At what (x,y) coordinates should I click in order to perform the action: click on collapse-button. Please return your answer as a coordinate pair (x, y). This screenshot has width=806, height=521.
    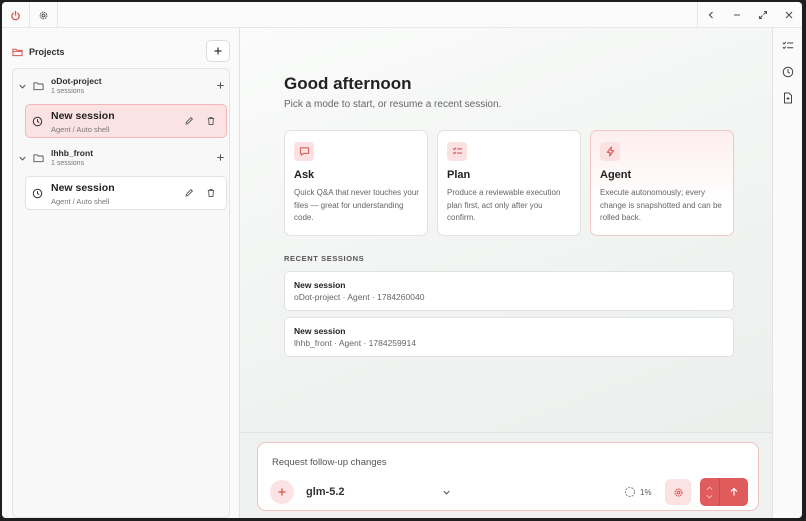
    Looking at the image, I should click on (711, 15).